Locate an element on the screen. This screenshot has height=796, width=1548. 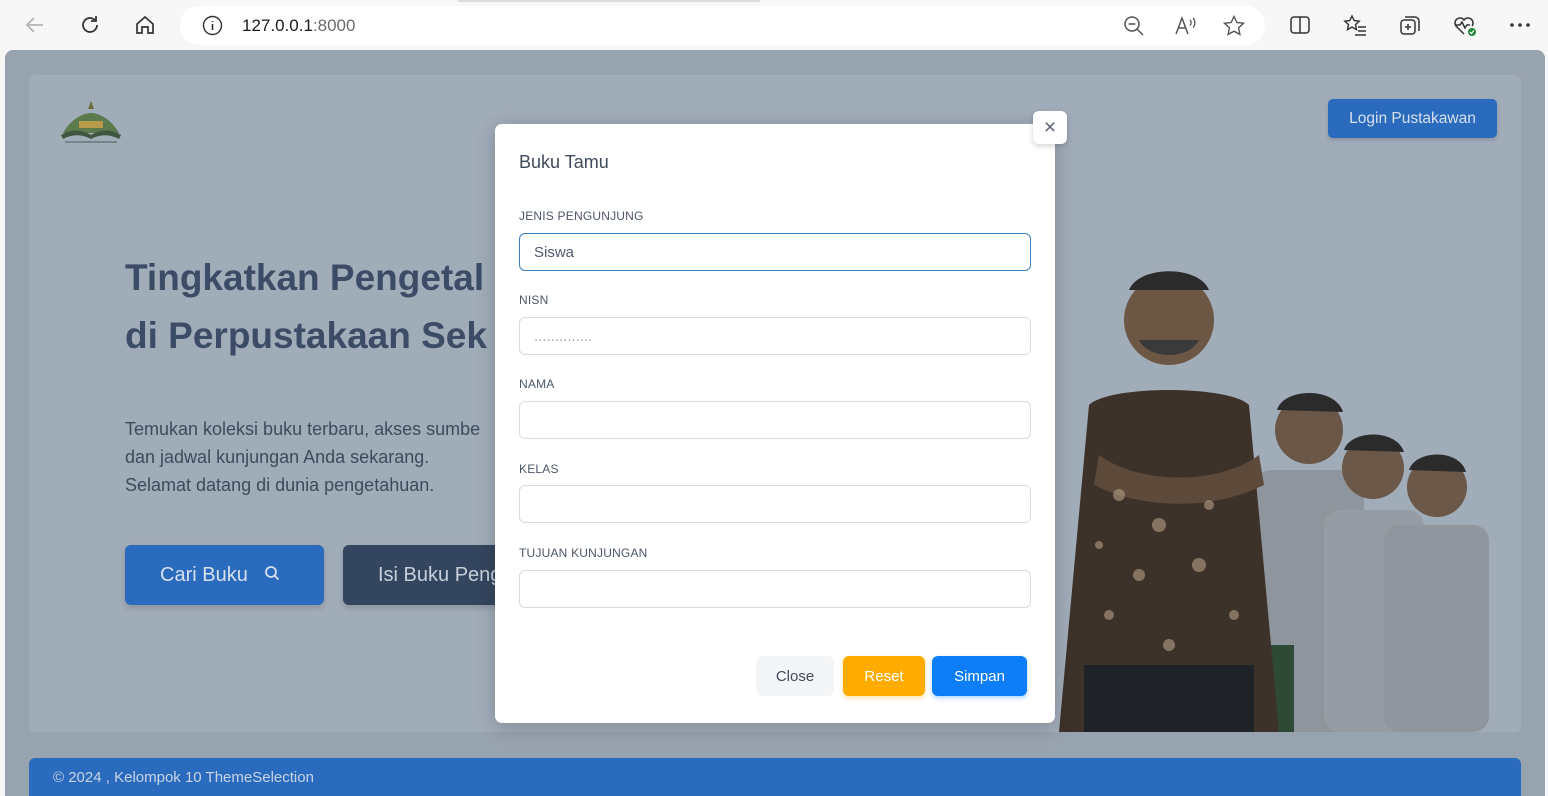
browser-toolbar: 127.0.0.1:8000 is located at coordinates (774, 25).